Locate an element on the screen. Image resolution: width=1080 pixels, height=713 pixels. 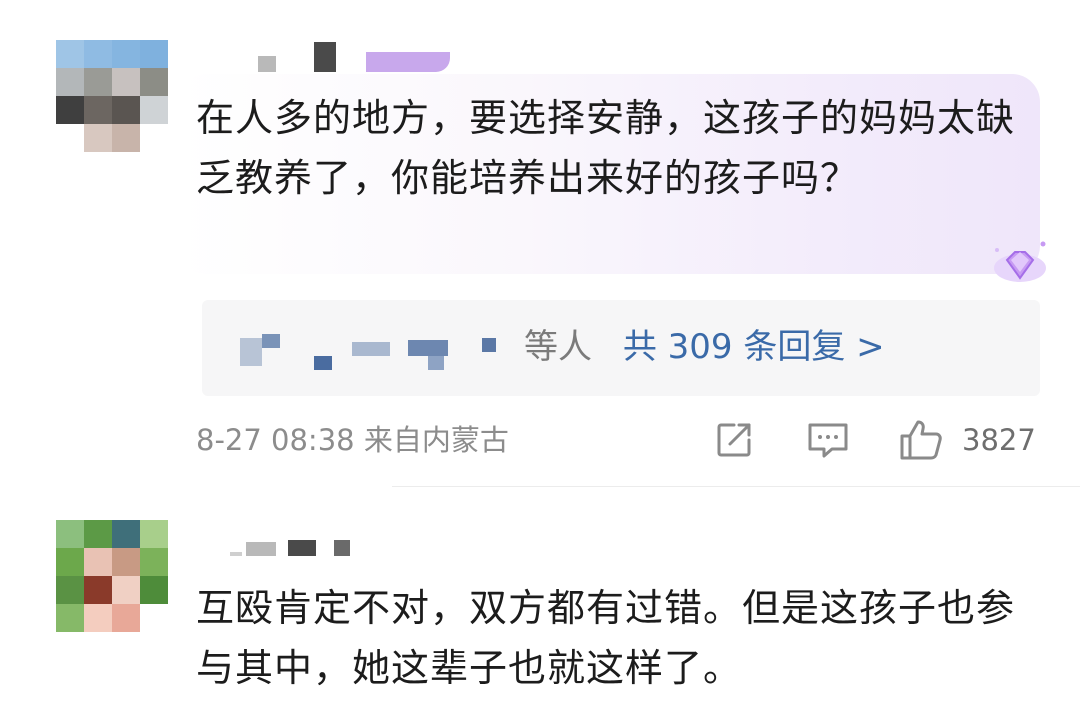
comment-text: 互殴肯定不对，双方都有过错。但是这孩子也参与其中，她这辈子也就这样了。 is located at coordinates (606, 638).